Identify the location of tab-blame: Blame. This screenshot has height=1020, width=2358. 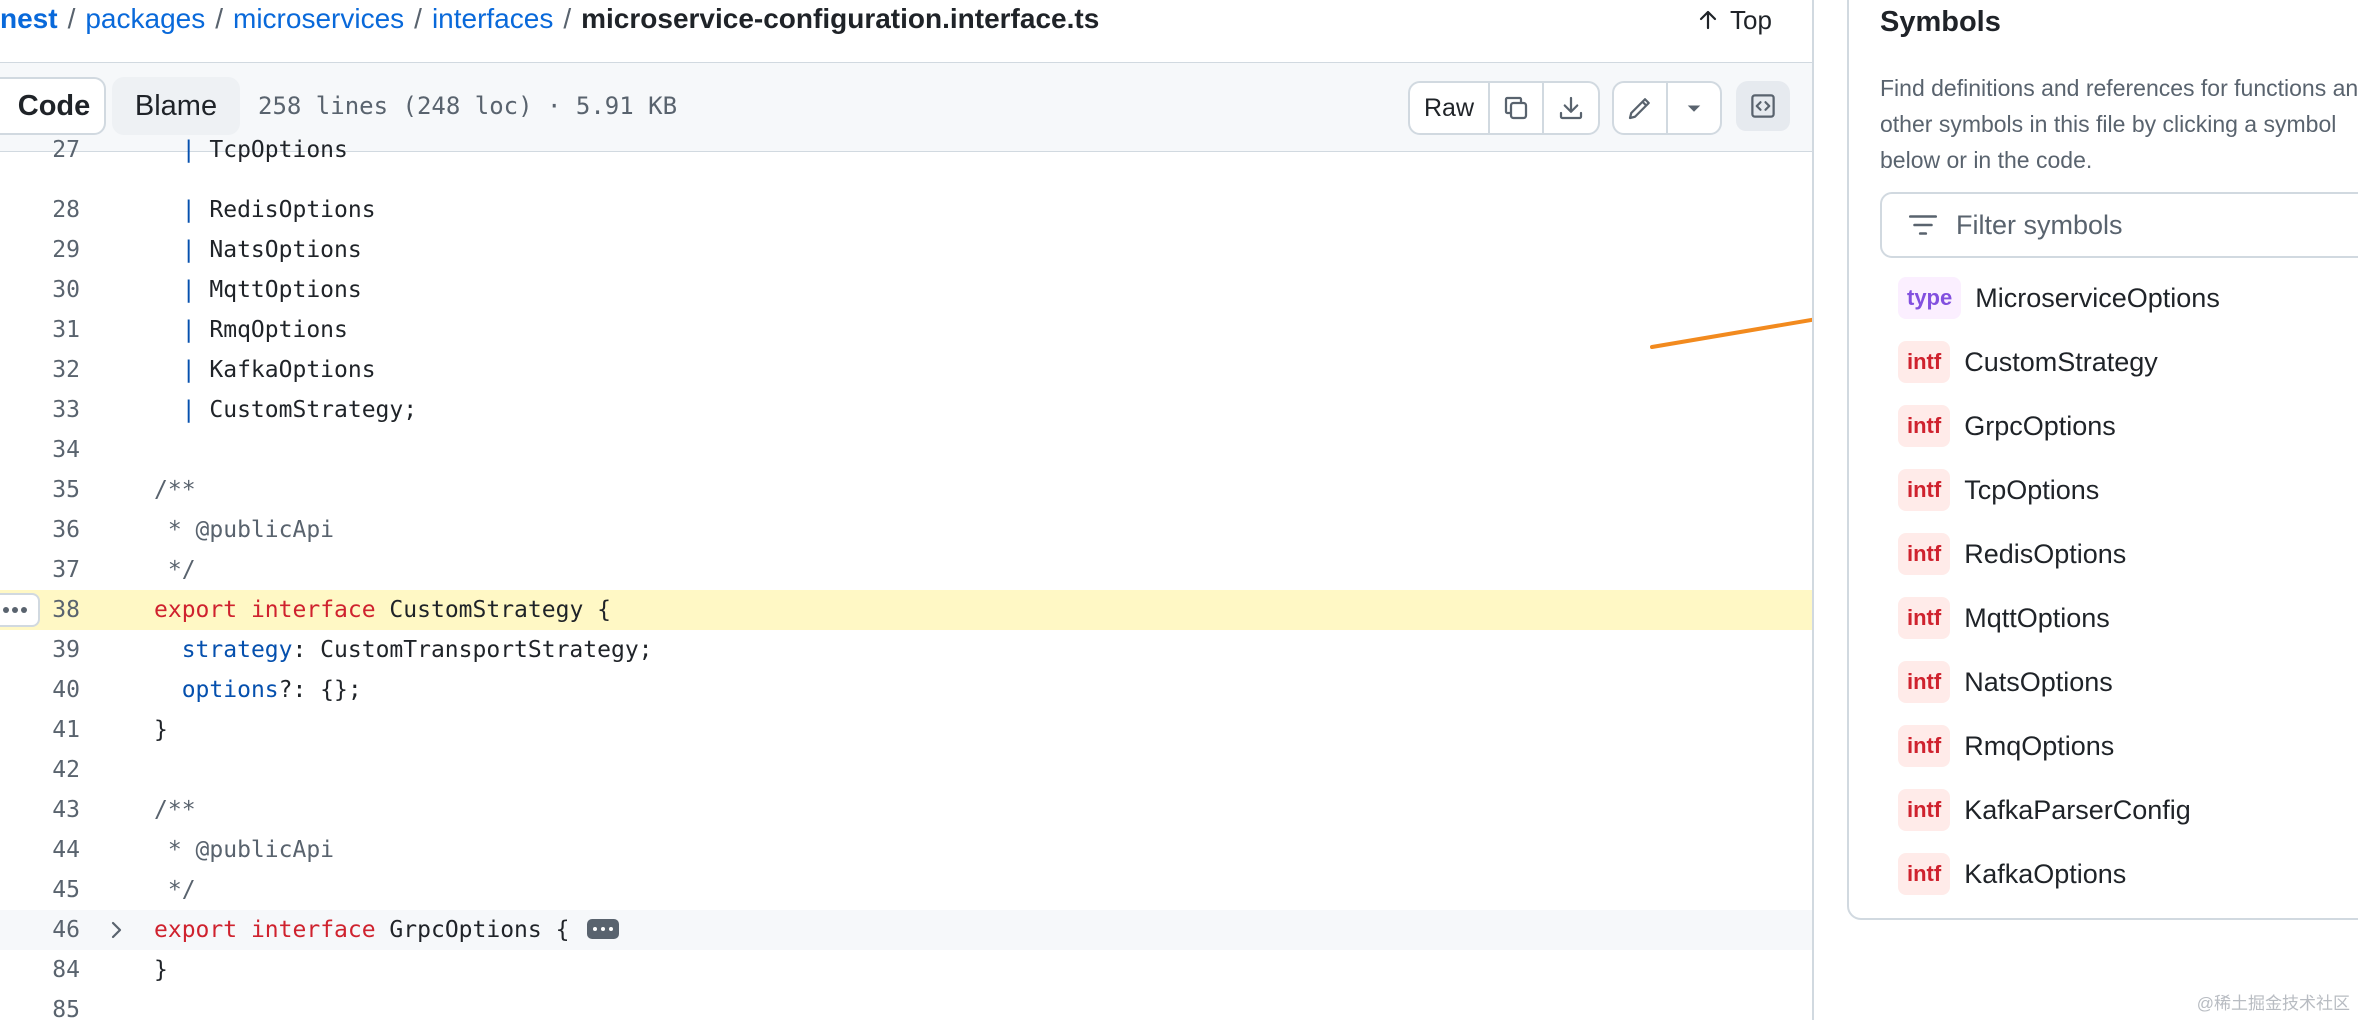
(176, 106).